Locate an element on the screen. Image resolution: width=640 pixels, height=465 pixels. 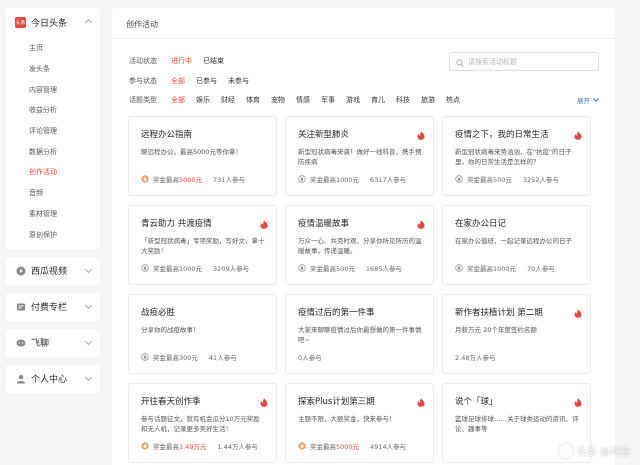
card-description: 「新型冠状病毒」专项奖励，写好文，拿十大奖励！ is located at coordinates (203, 246).